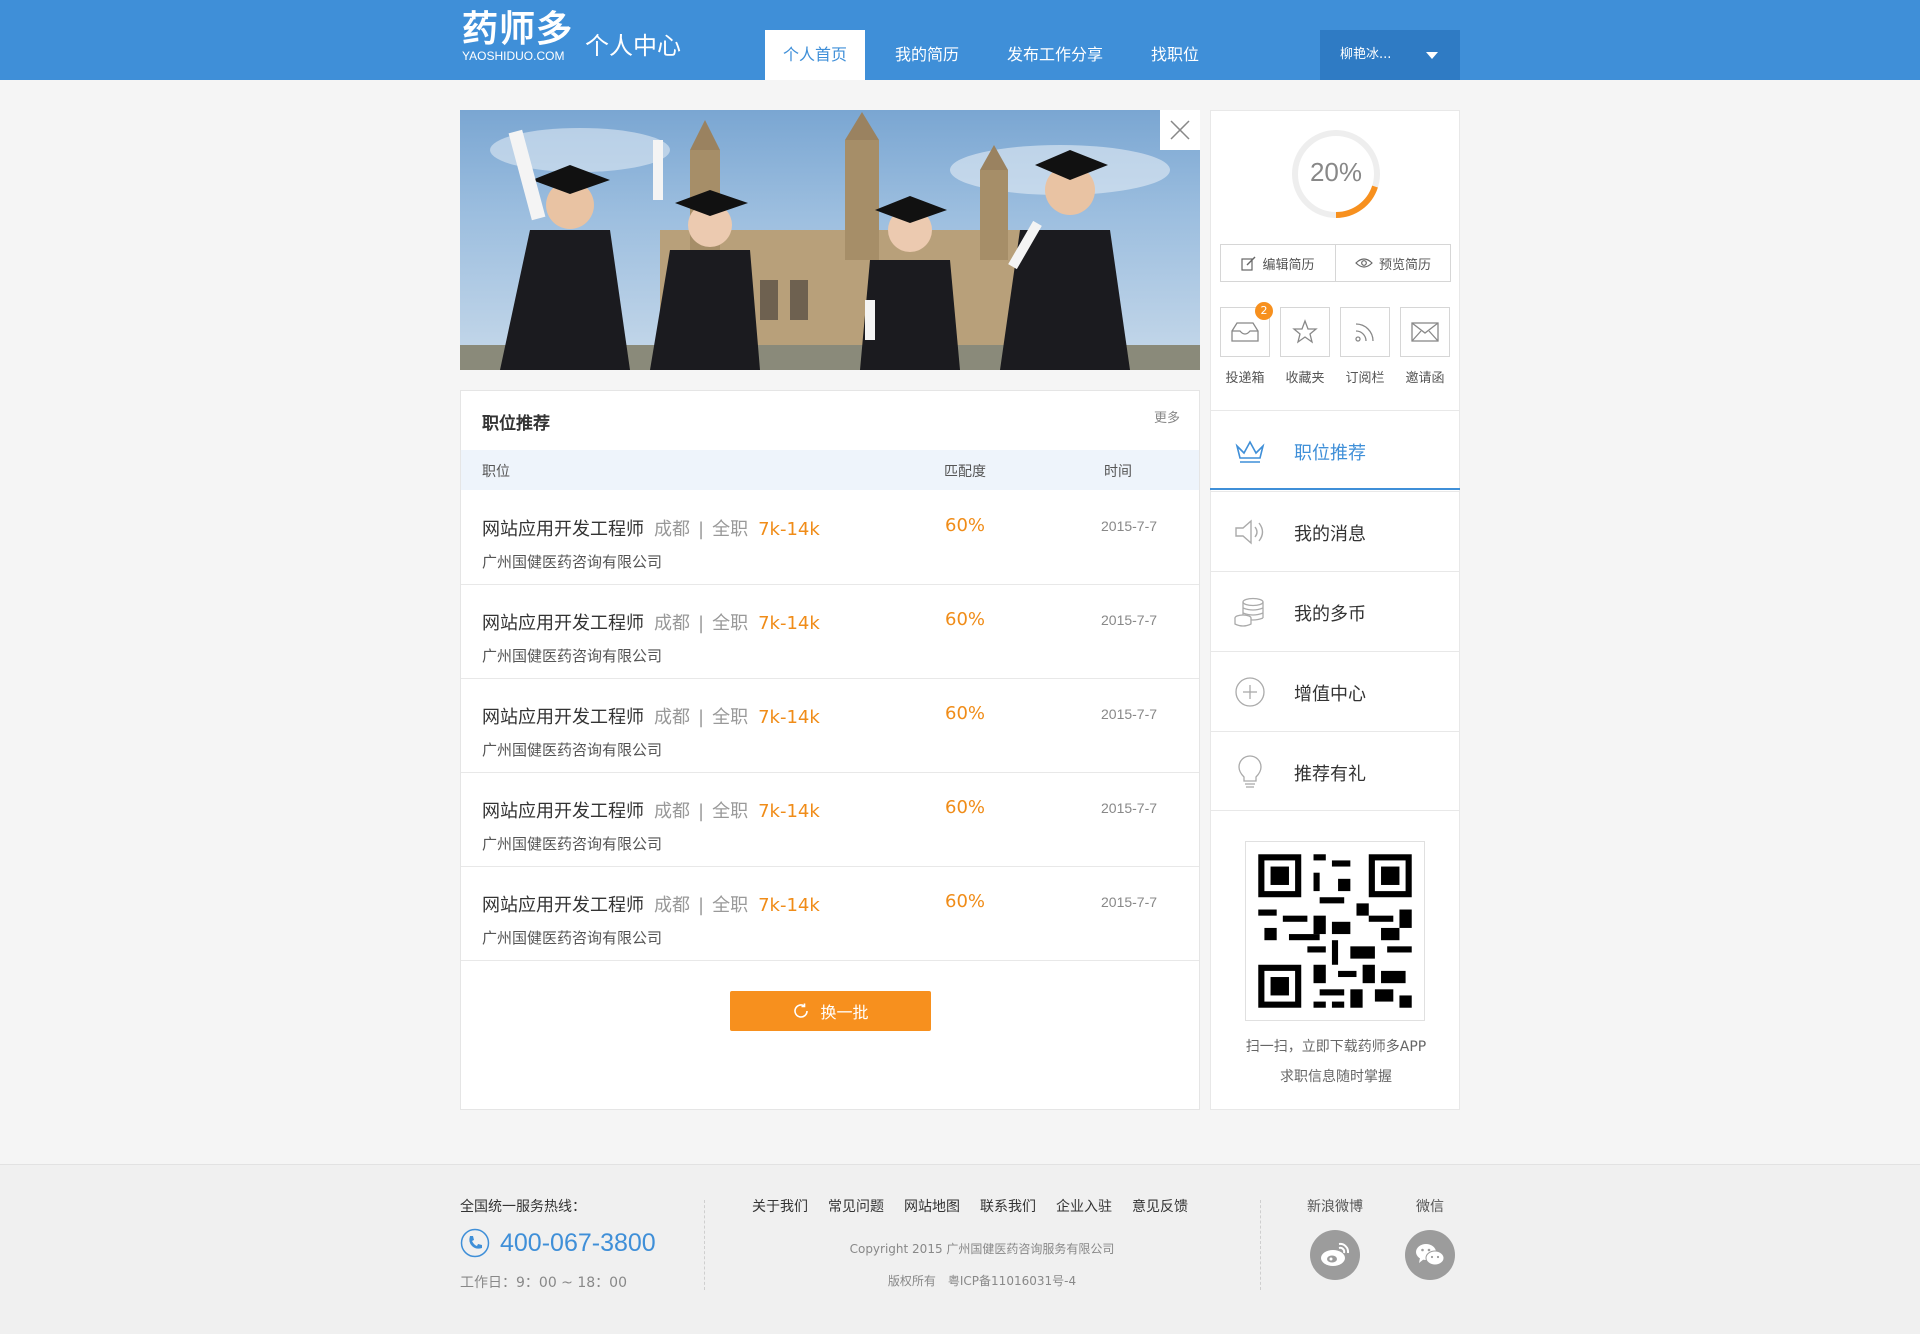 This screenshot has height=1334, width=1920. Describe the element at coordinates (1430, 1255) in the screenshot. I see `wechat-icon` at that location.